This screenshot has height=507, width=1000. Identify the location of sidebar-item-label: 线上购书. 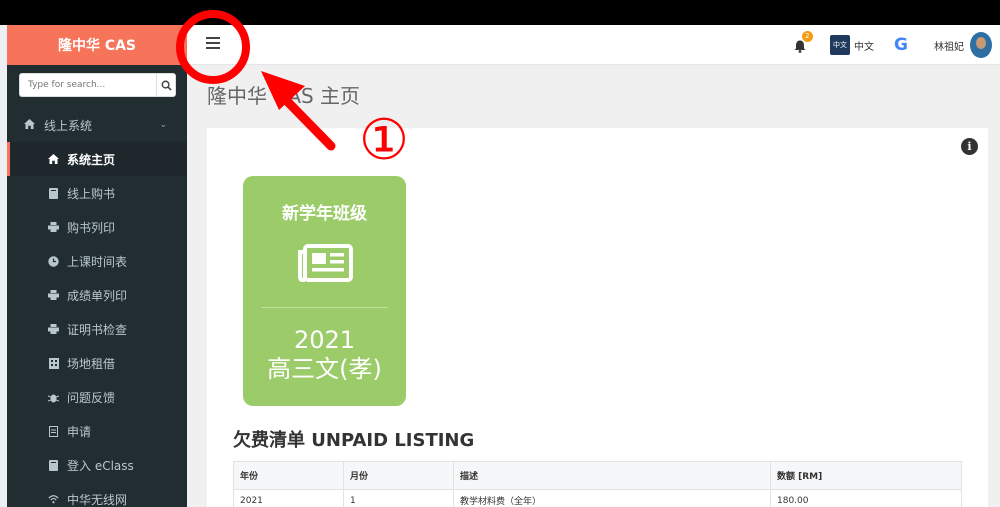
(91, 193).